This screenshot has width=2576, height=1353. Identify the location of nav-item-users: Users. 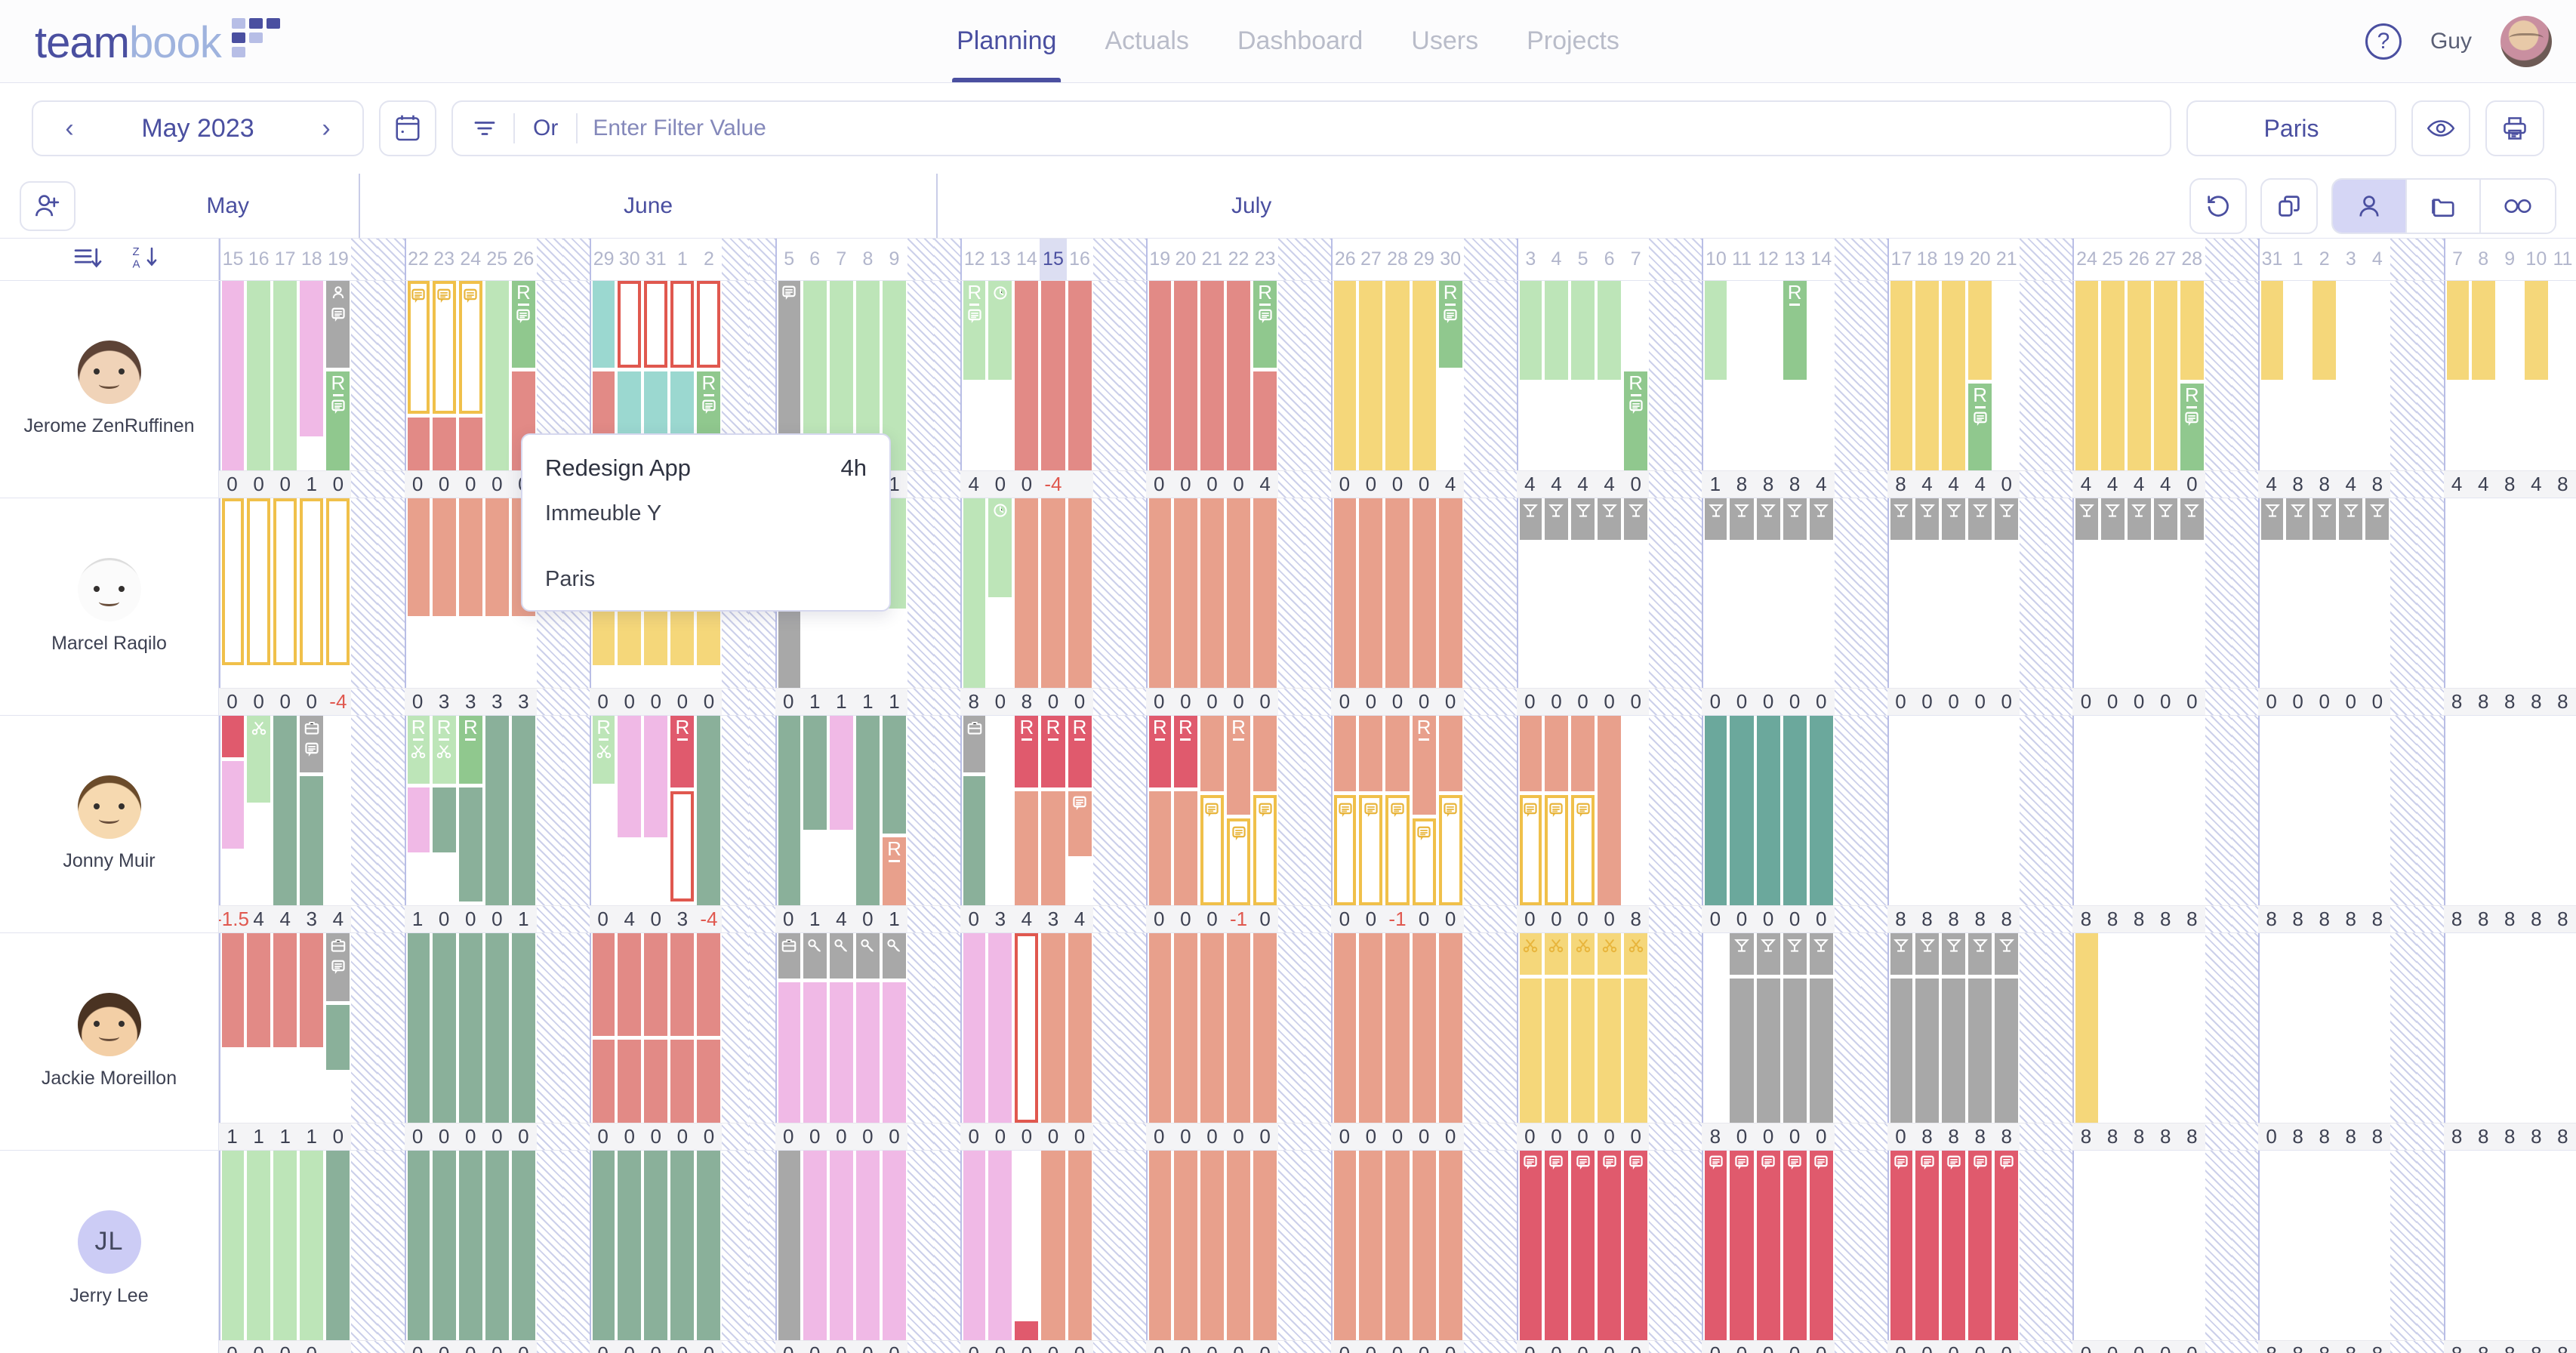
(1444, 41).